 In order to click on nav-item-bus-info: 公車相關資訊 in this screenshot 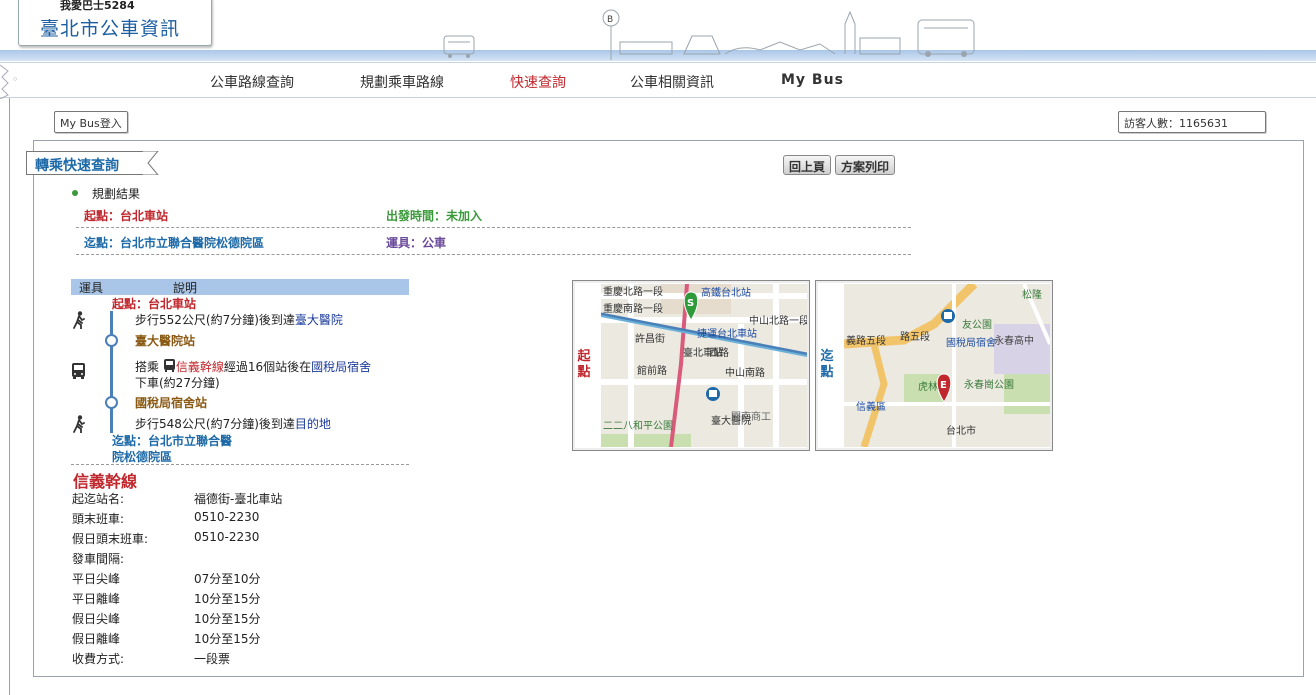, I will do `click(672, 82)`.